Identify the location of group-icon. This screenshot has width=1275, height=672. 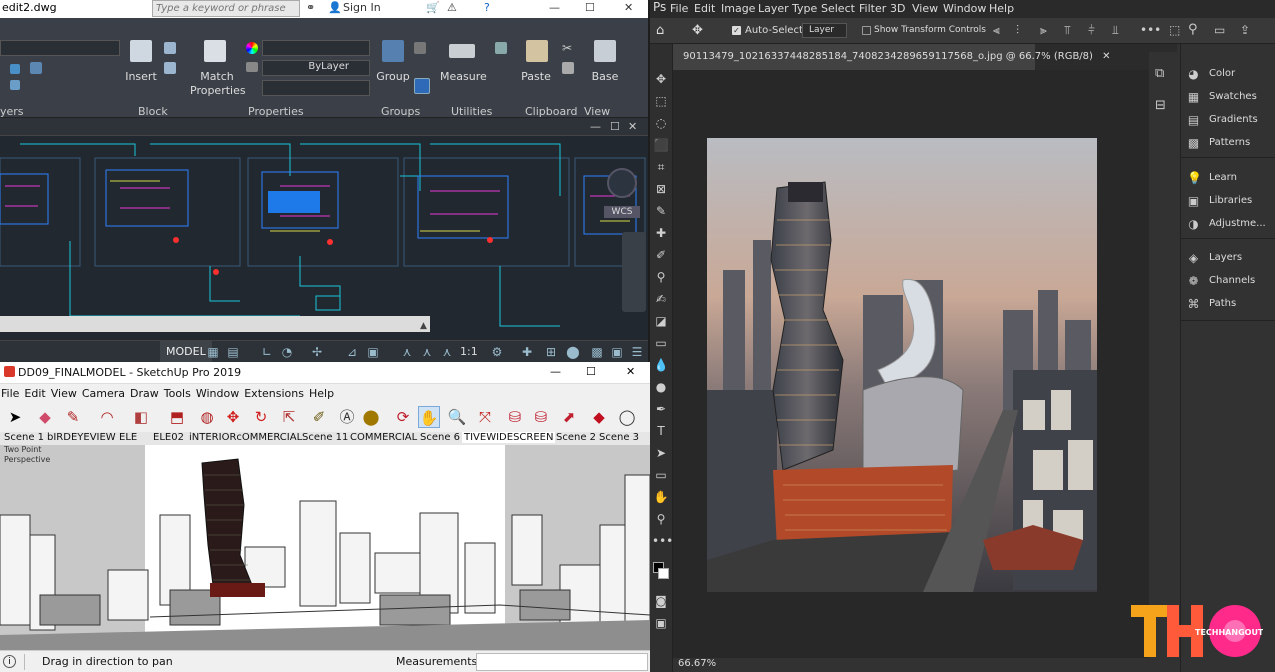
(393, 51).